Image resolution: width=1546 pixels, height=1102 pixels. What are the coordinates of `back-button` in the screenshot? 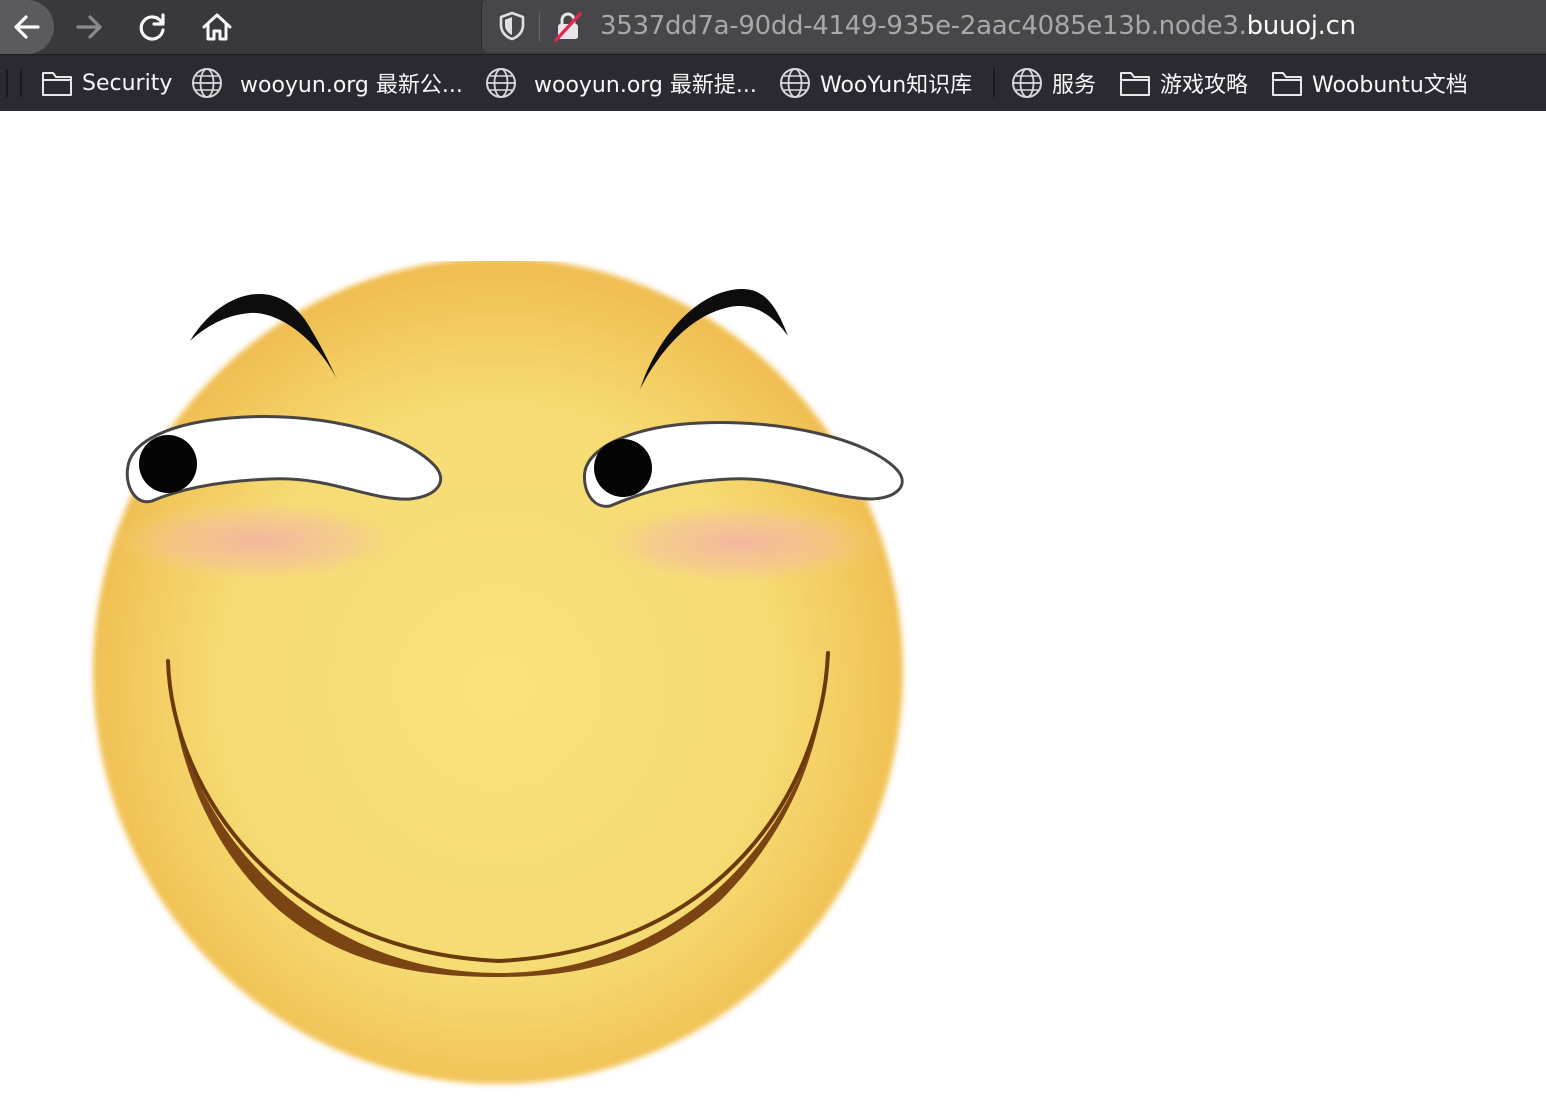 It's located at (27, 27).